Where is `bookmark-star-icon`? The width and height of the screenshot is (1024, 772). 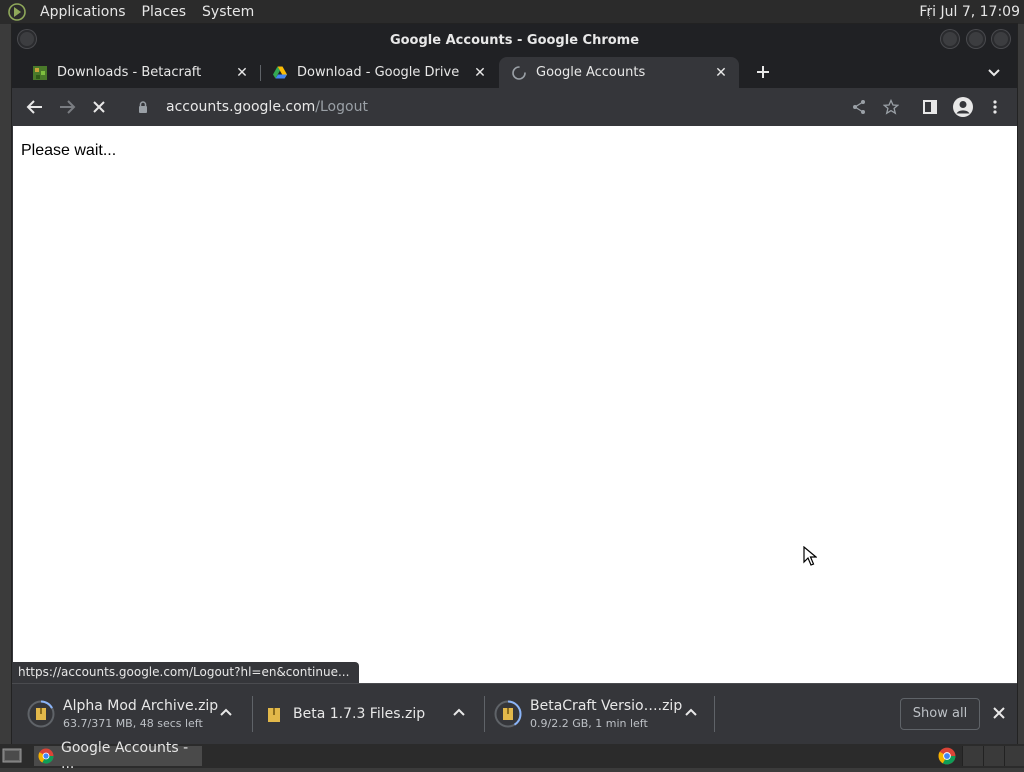
bookmark-star-icon is located at coordinates (891, 107).